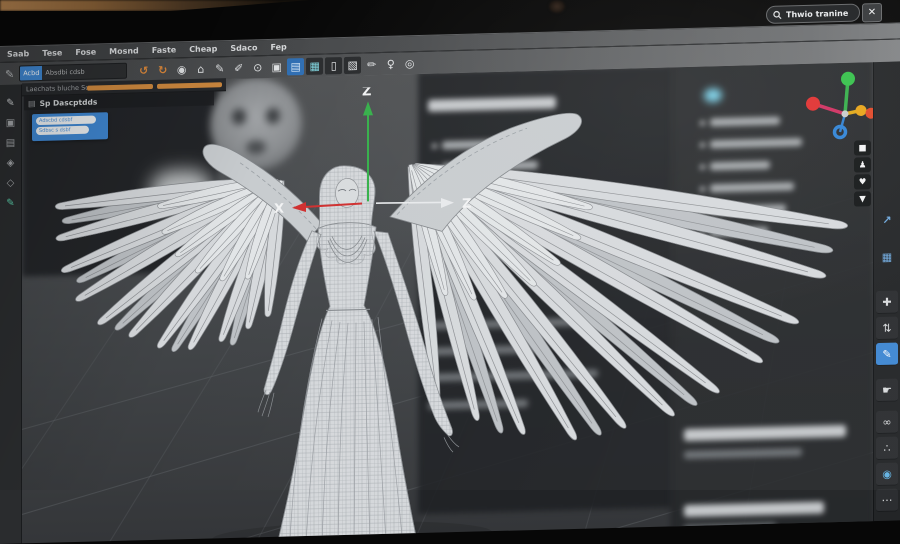  I want to click on menu-item-0: Saab, so click(18, 54).